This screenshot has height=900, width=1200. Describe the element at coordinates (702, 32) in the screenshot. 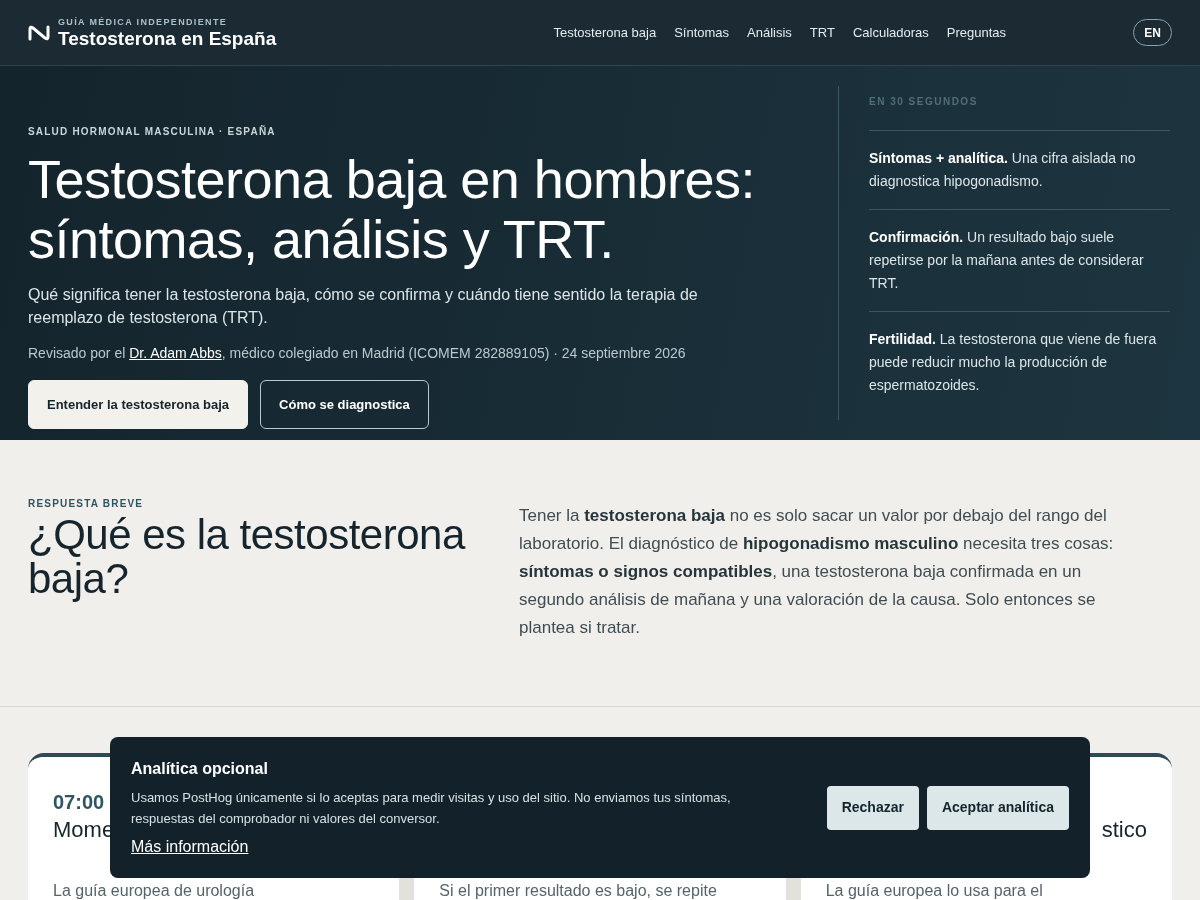

I see `nav-link: Síntomas` at that location.